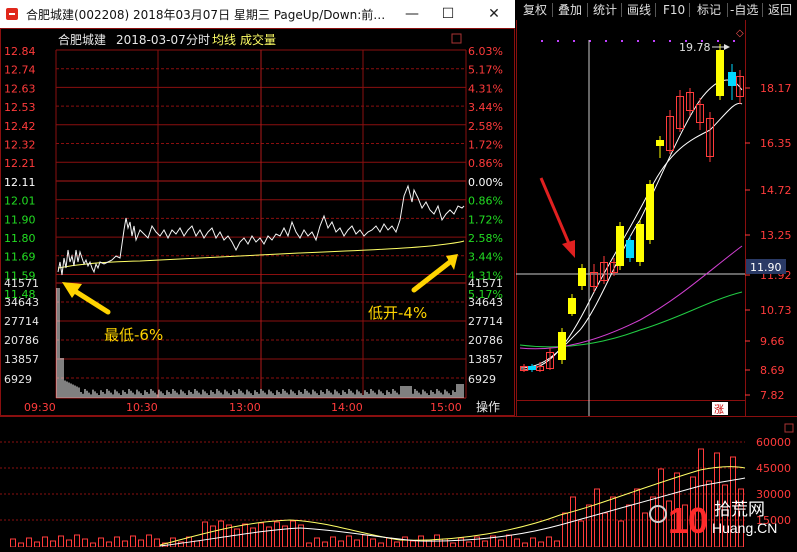 Image resolution: width=797 pixels, height=552 pixels. I want to click on current-price-label: 11.90, so click(766, 267).